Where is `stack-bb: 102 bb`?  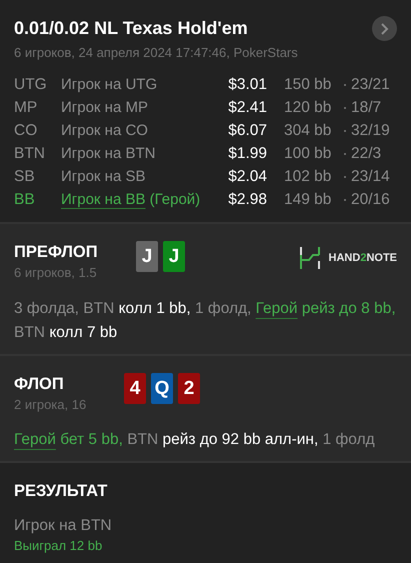 stack-bb: 102 bb is located at coordinates (307, 177).